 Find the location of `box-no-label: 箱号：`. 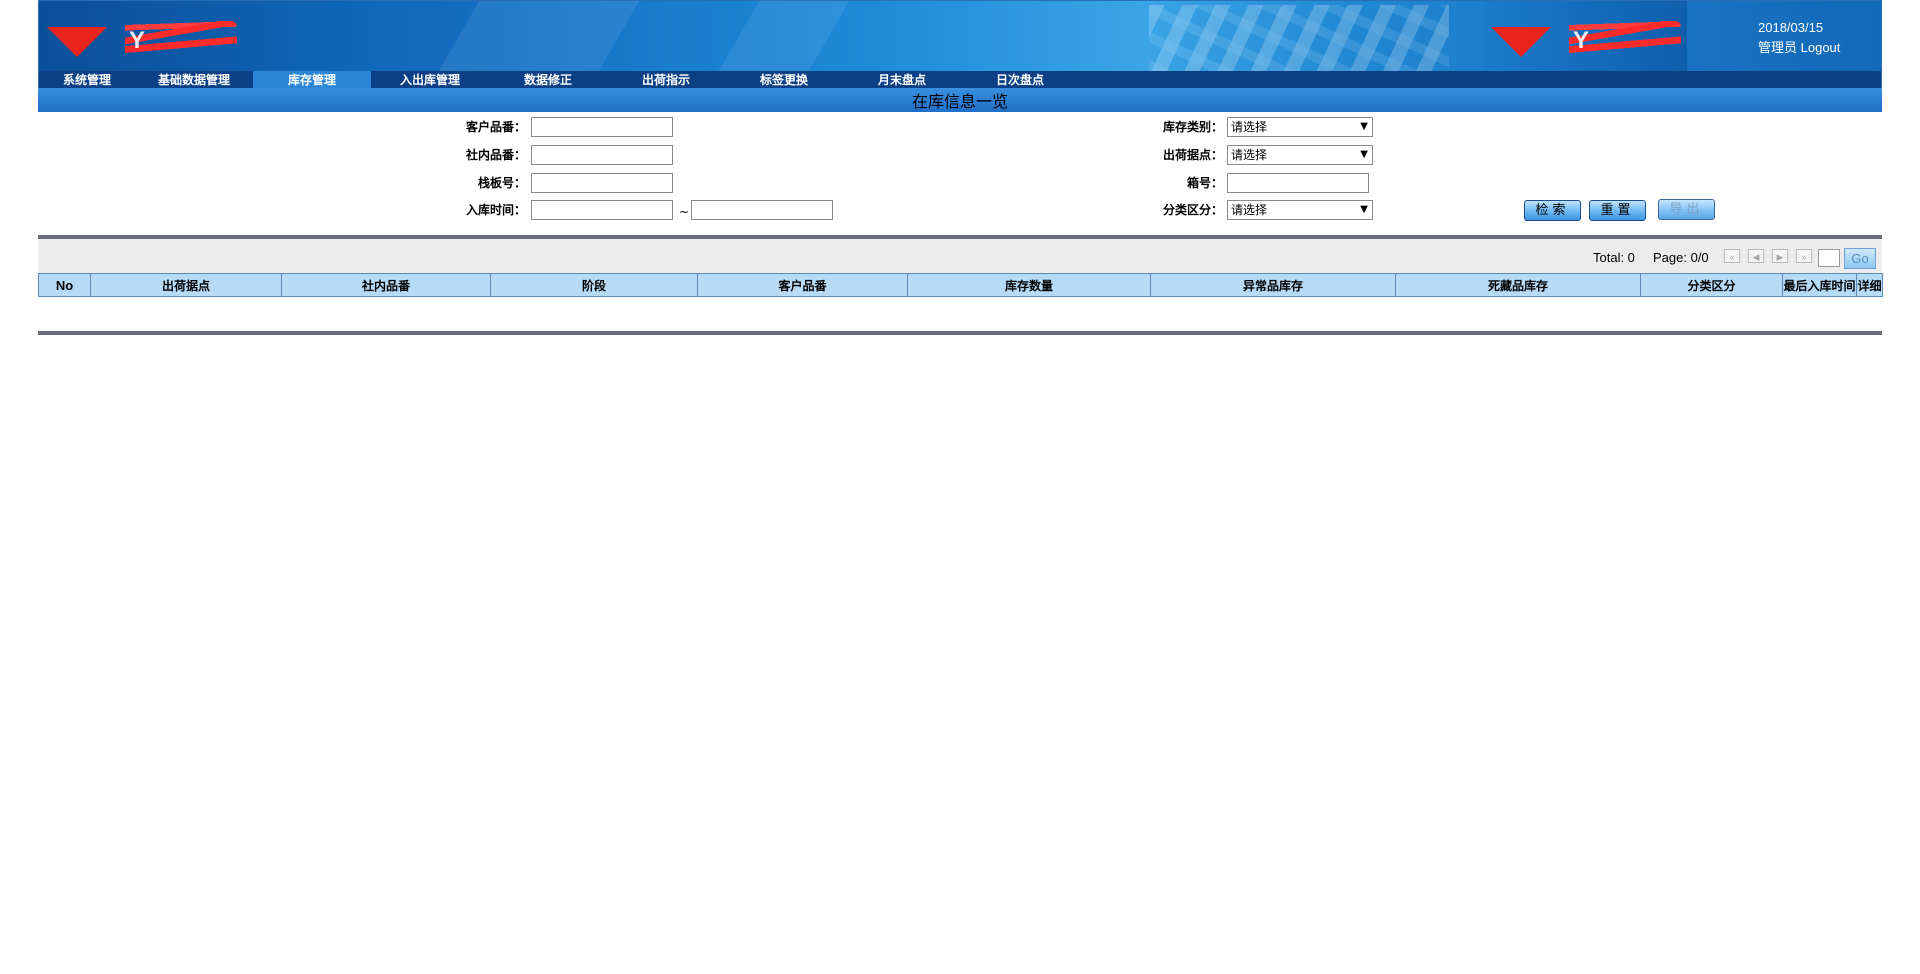

box-no-label: 箱号： is located at coordinates (1204, 183).